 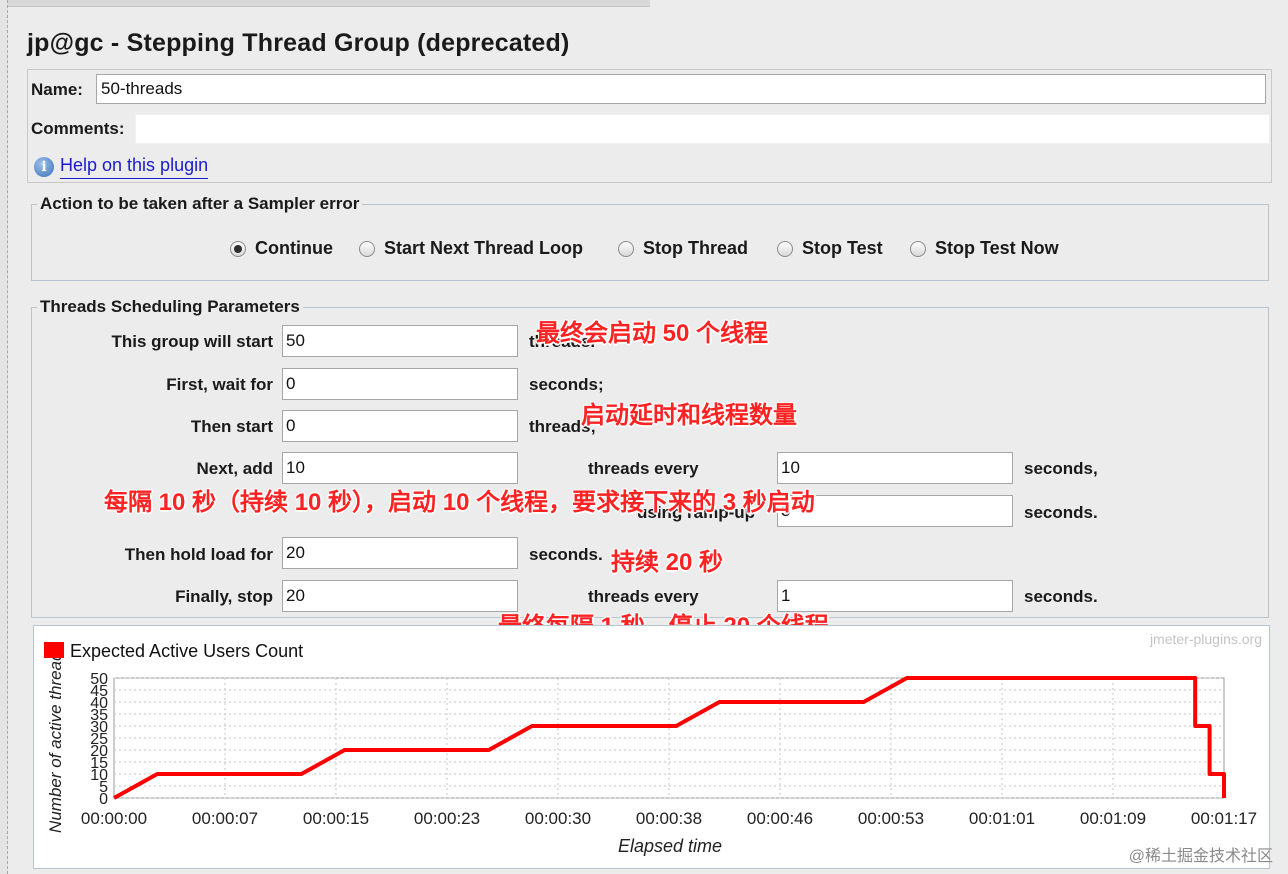 I want to click on y-axis-title: Number of active threads, so click(x=55, y=738).